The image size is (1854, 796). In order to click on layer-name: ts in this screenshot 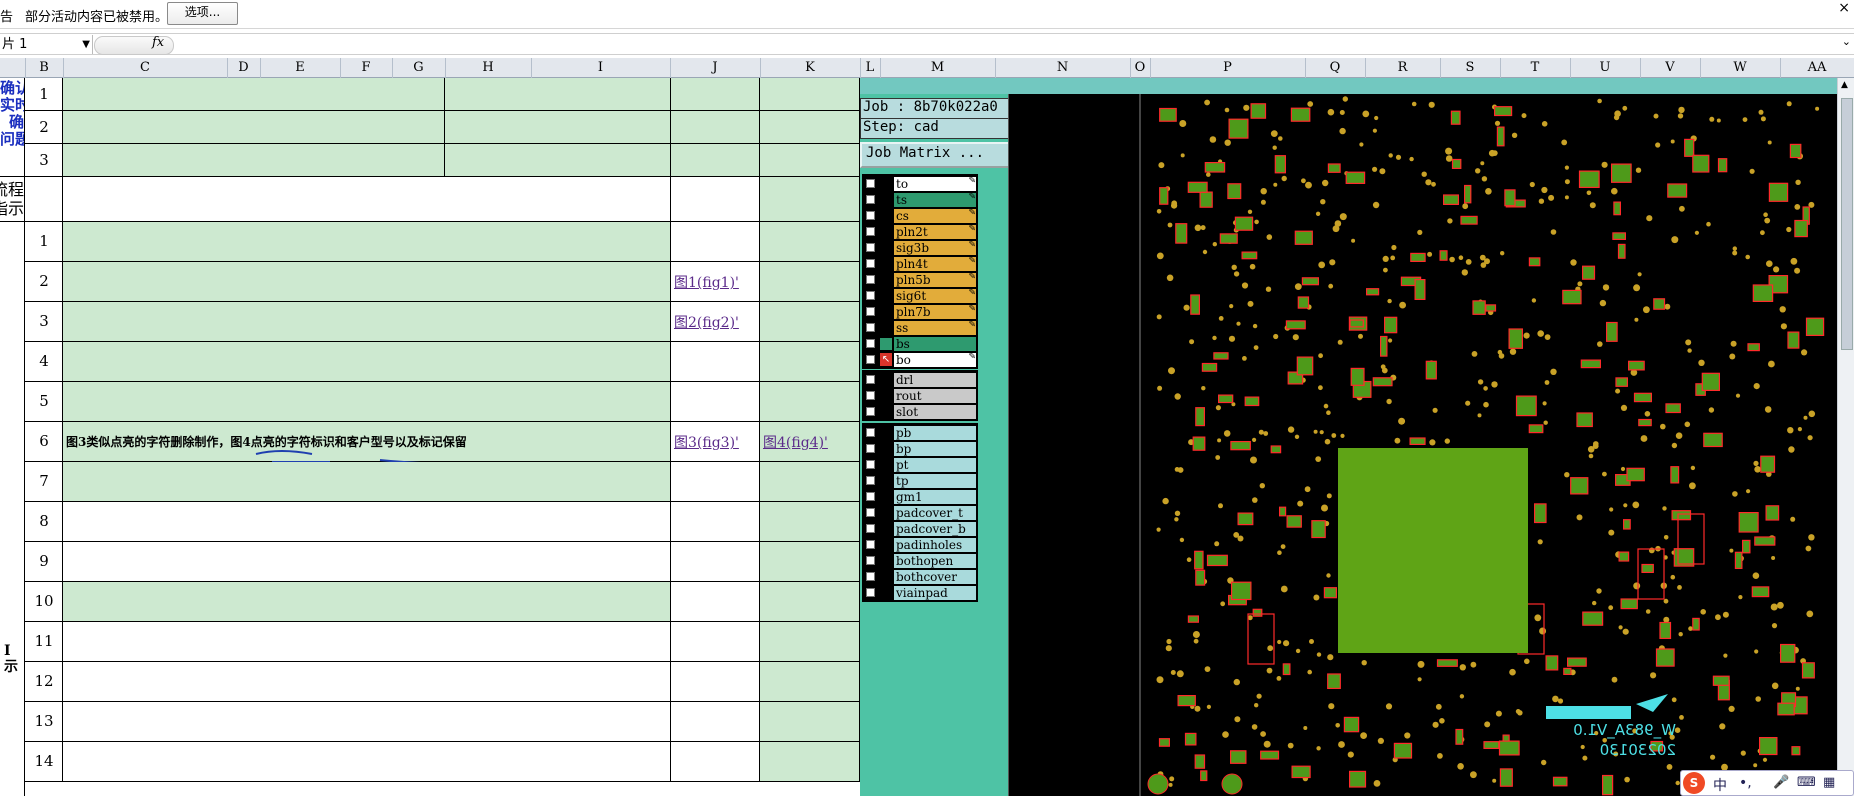, I will do `click(935, 200)`.